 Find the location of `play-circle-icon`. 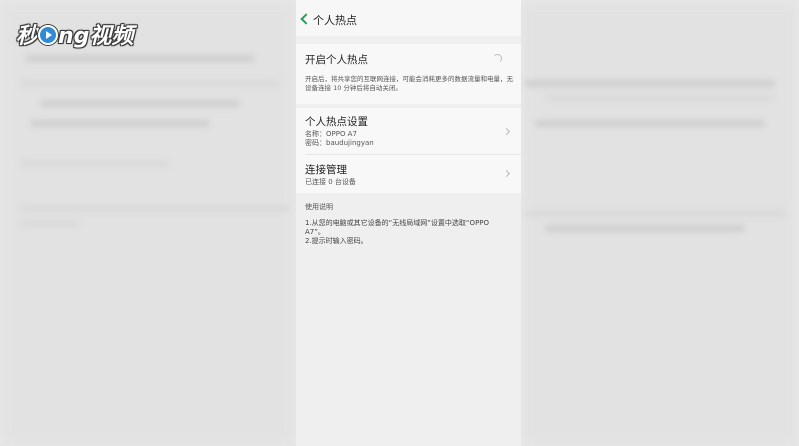

play-circle-icon is located at coordinates (48, 35).